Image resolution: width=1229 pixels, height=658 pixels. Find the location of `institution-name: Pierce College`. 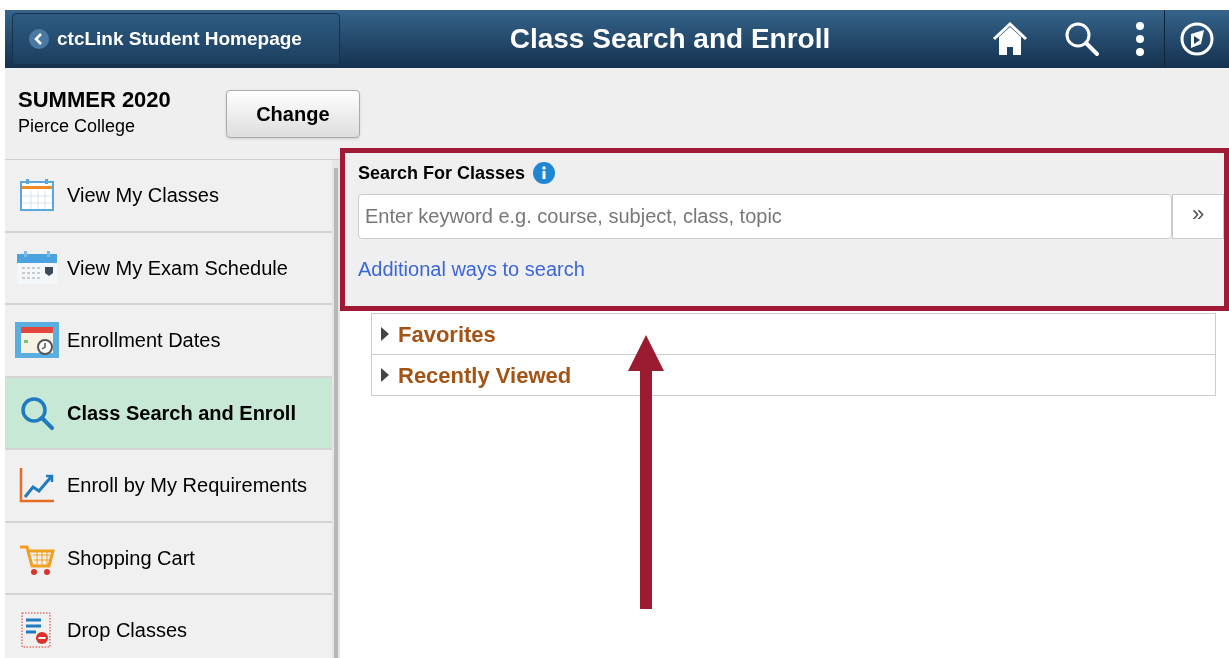

institution-name: Pierce College is located at coordinates (77, 126).